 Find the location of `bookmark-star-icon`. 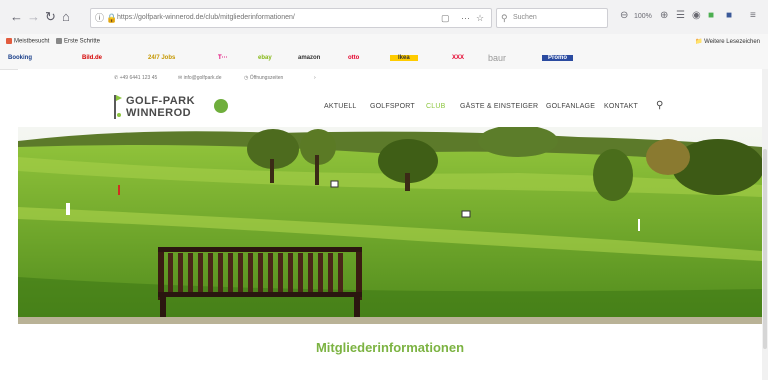

bookmark-star-icon is located at coordinates (9, 41).